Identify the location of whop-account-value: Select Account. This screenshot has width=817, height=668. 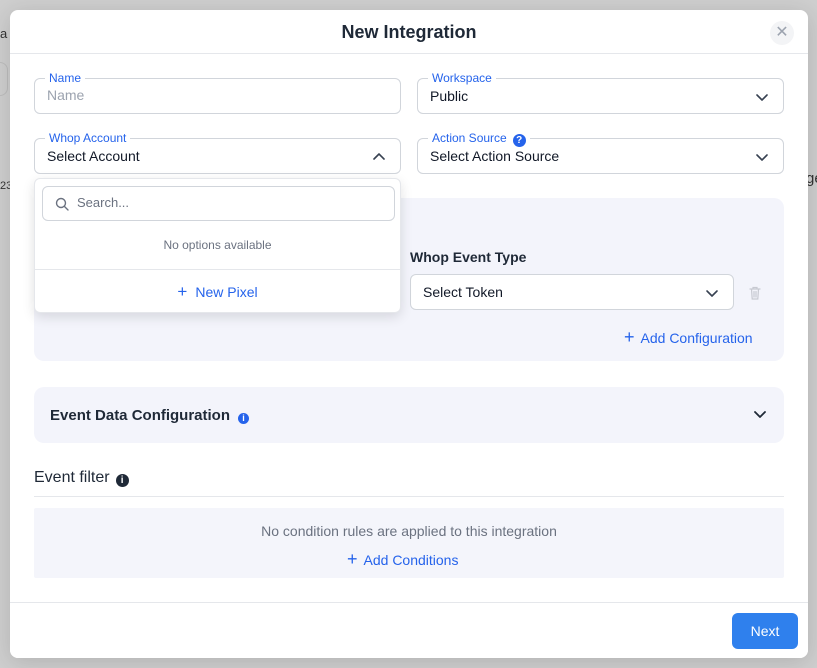
(93, 156).